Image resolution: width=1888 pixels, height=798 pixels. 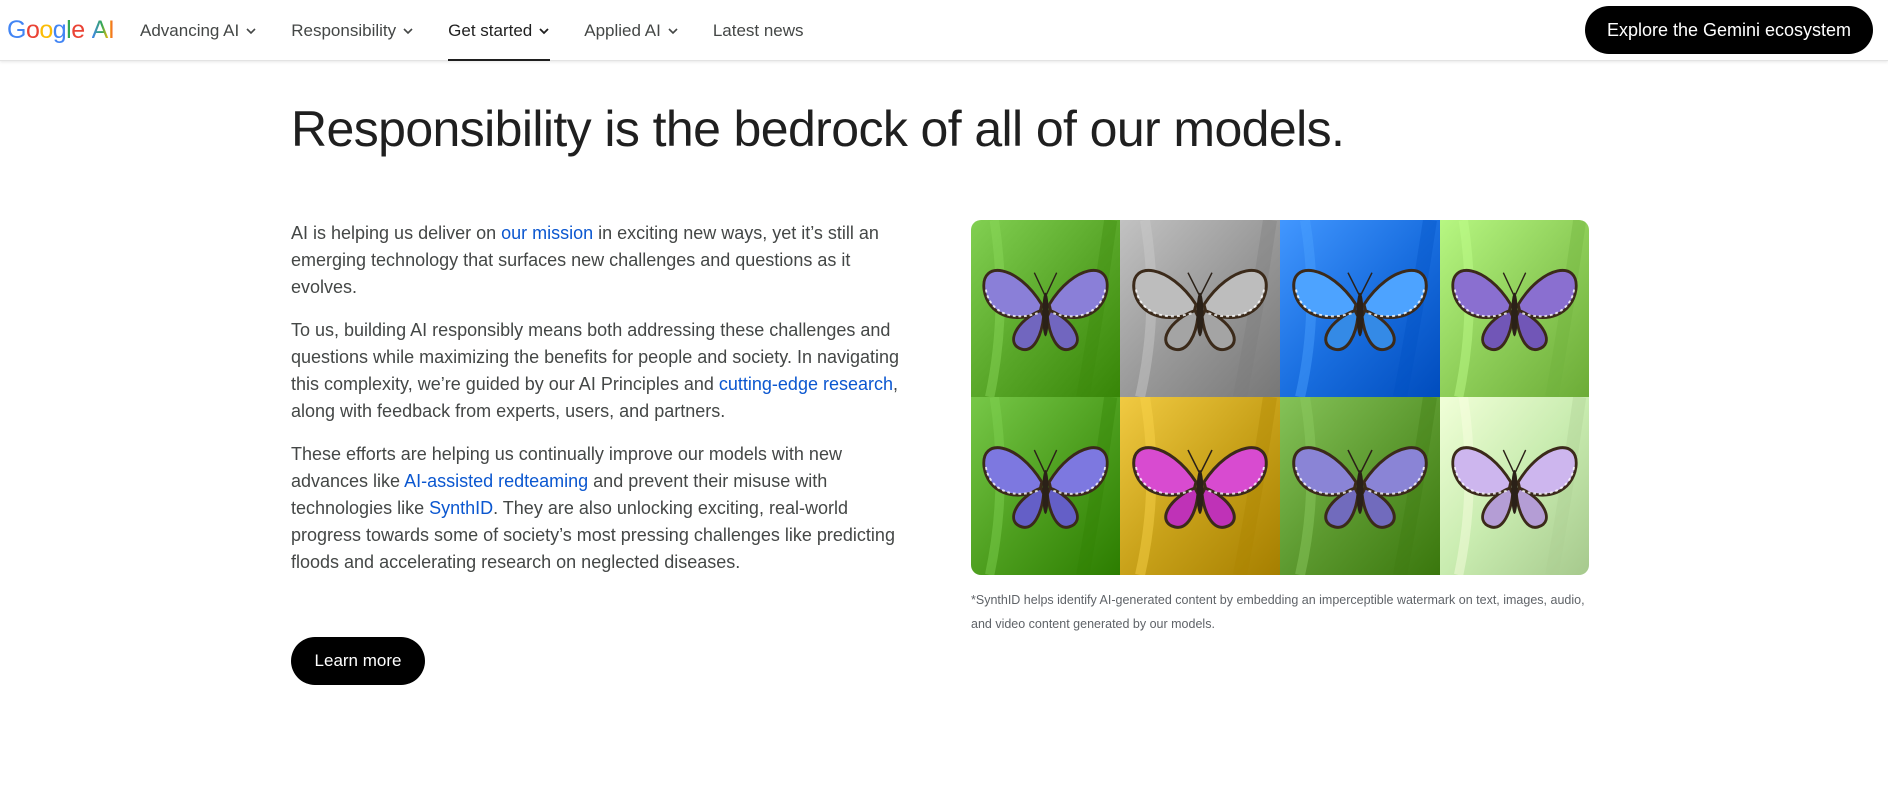 I want to click on image-tile-butterfly-grayscale, so click(x=1200, y=308).